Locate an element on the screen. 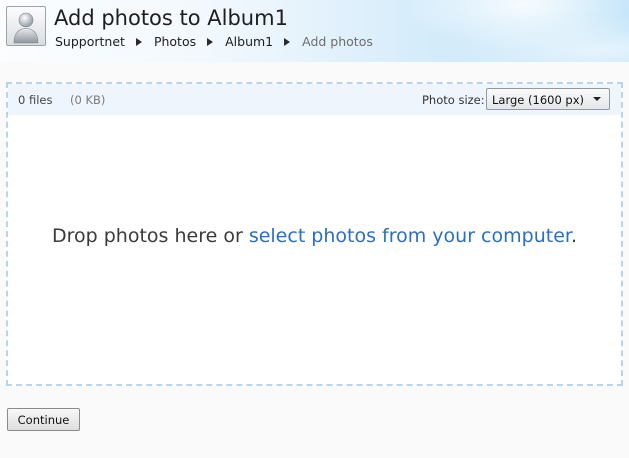  breadcrumb-photos-link: Photos is located at coordinates (175, 41).